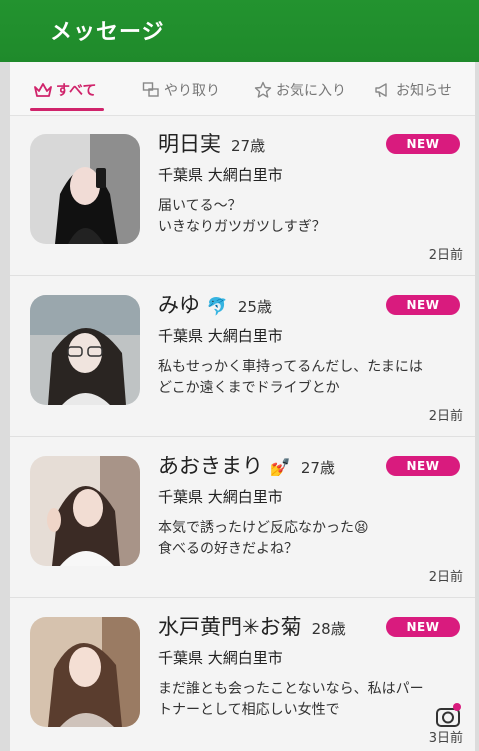 The image size is (479, 751). I want to click on tab-notices-label: お知らせ, so click(424, 91).